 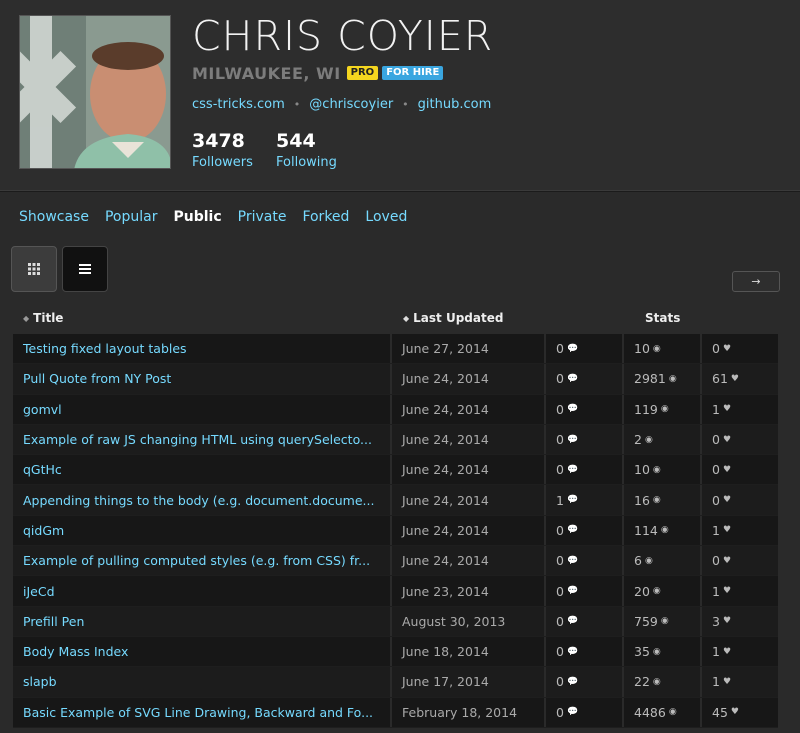 I want to click on pen-updated-date: August 30, 2013, so click(x=468, y=621).